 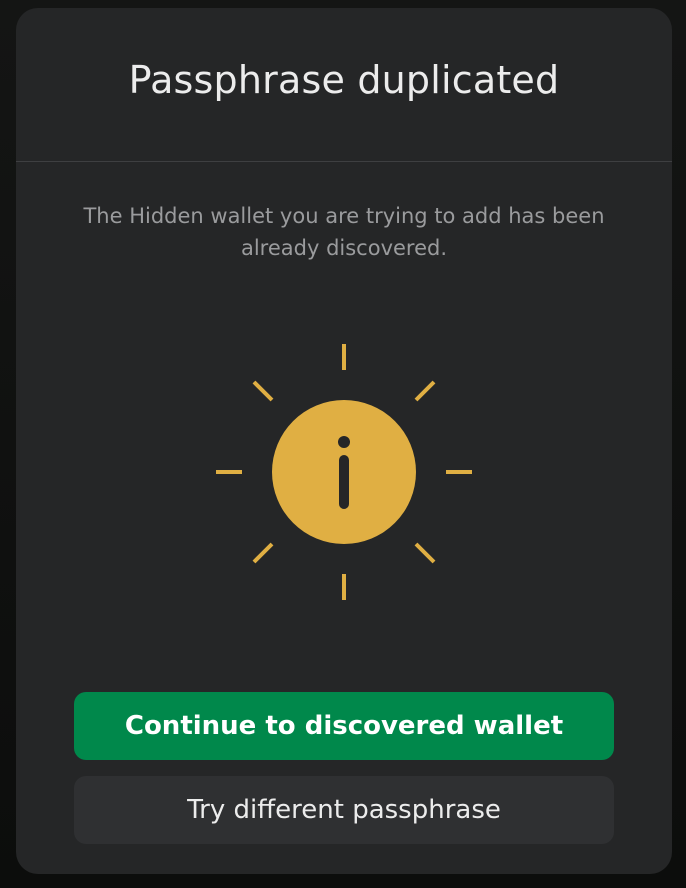 I want to click on info-dot, so click(x=344, y=442).